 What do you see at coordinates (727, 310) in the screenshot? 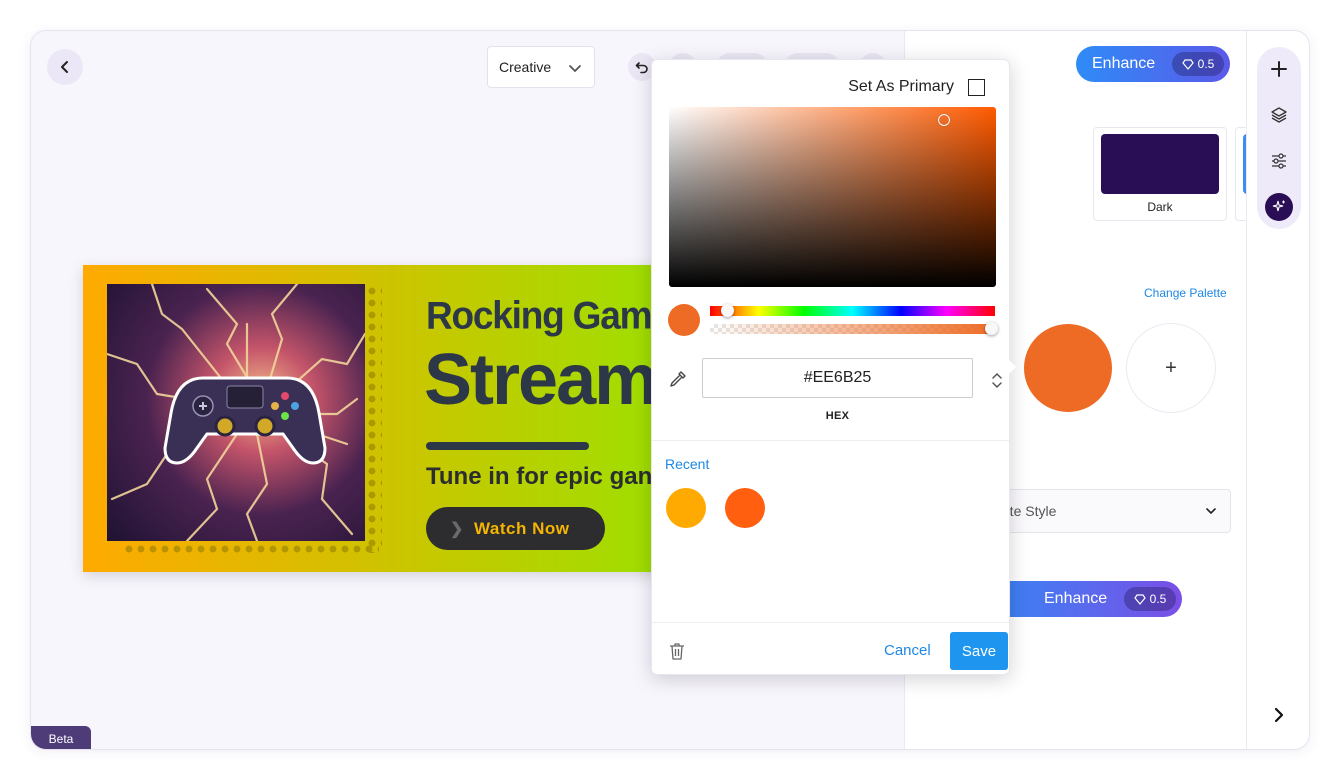
I see `hue-slider-thumb` at bounding box center [727, 310].